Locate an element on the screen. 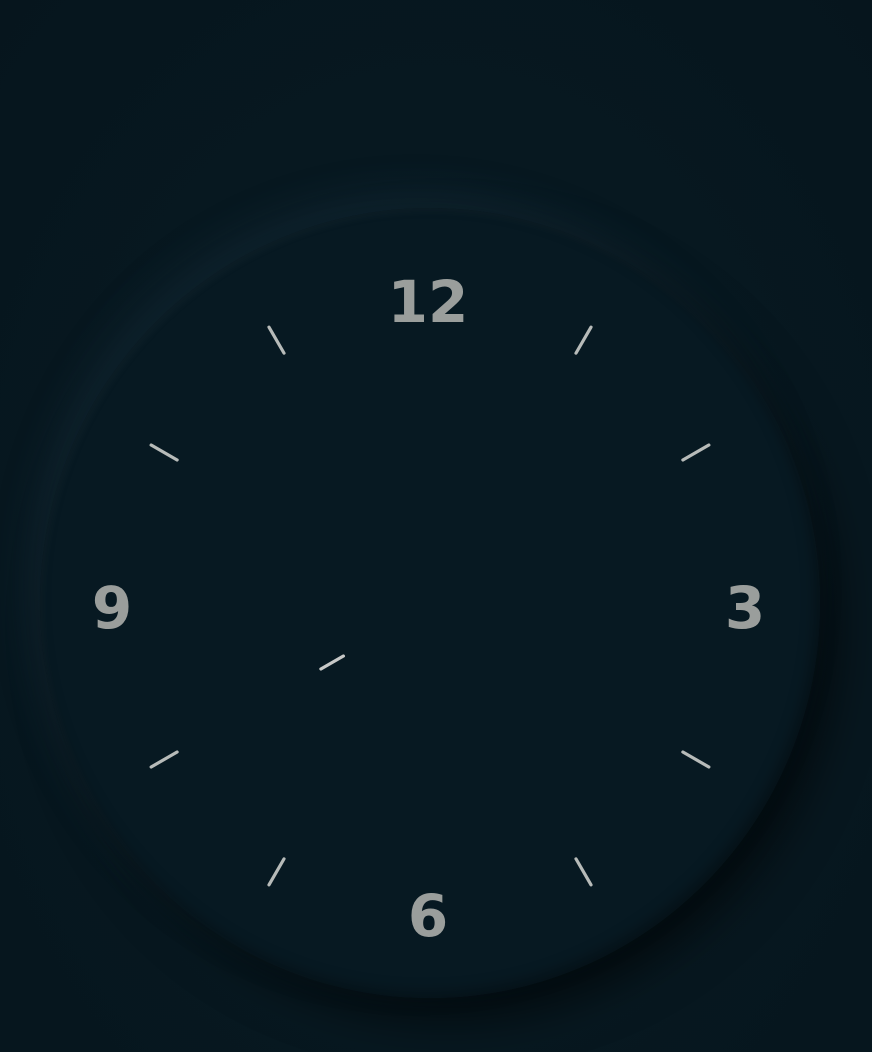  clock-hand is located at coordinates (332, 662).